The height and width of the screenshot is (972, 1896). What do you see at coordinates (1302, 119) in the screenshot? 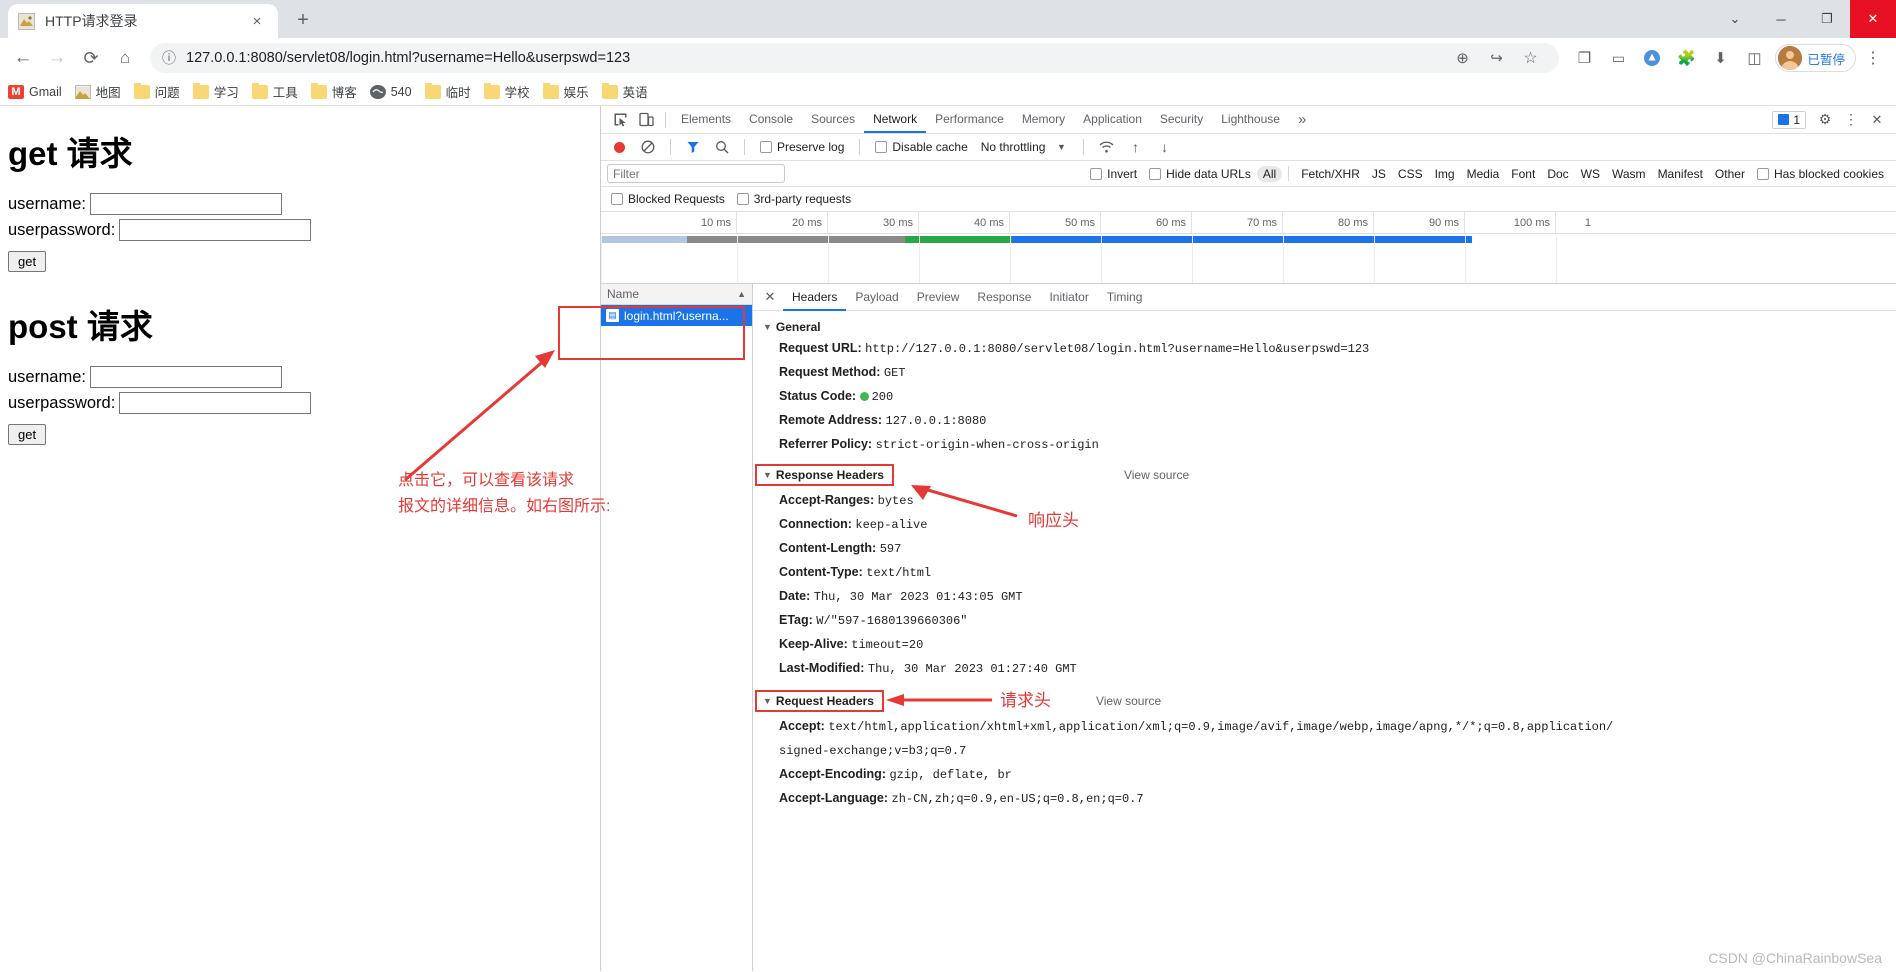
I see `more-tabs-button: »` at bounding box center [1302, 119].